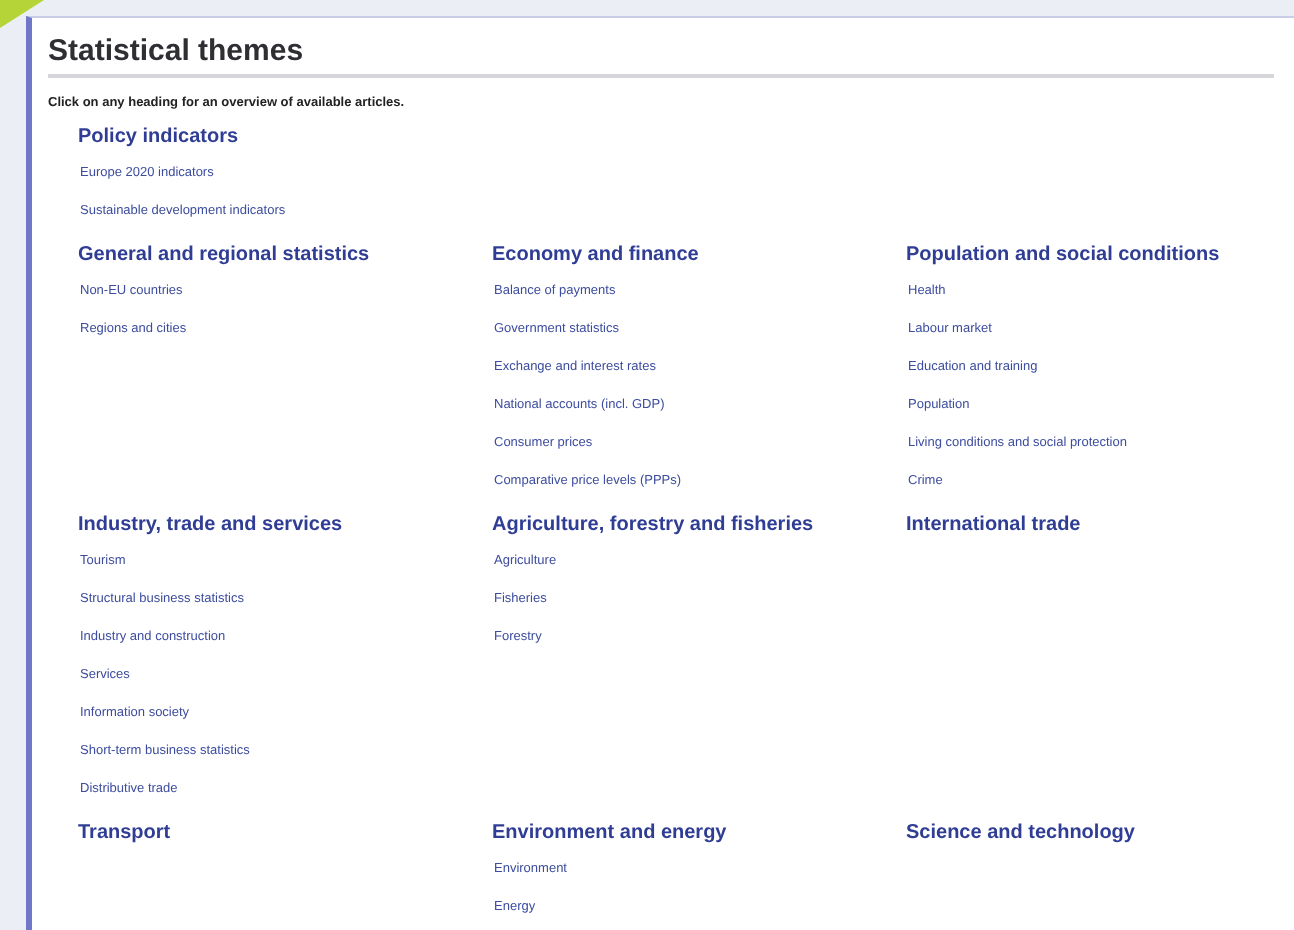  What do you see at coordinates (1090, 257) in the screenshot?
I see `theme-heading-link: Population and social conditions` at bounding box center [1090, 257].